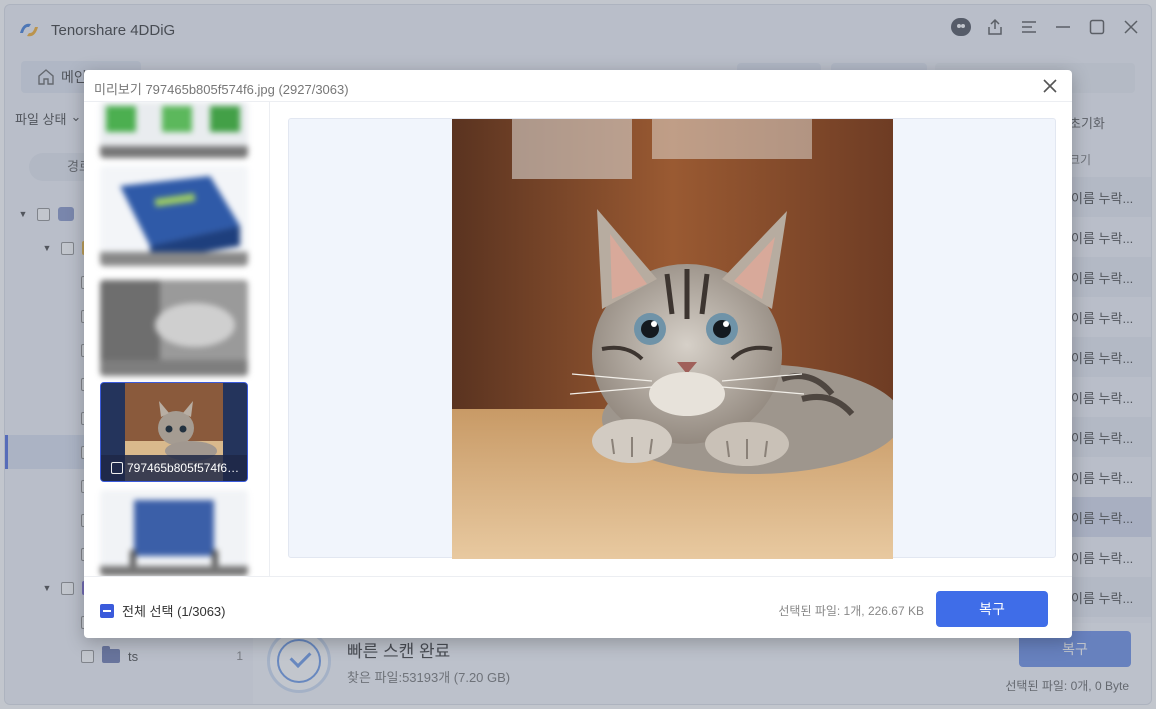 Image resolution: width=1156 pixels, height=709 pixels. I want to click on close-icon, so click(1050, 86).